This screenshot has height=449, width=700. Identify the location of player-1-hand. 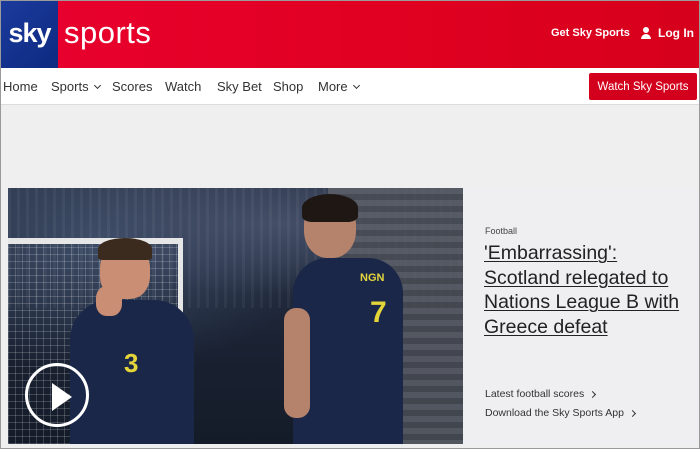
(109, 301).